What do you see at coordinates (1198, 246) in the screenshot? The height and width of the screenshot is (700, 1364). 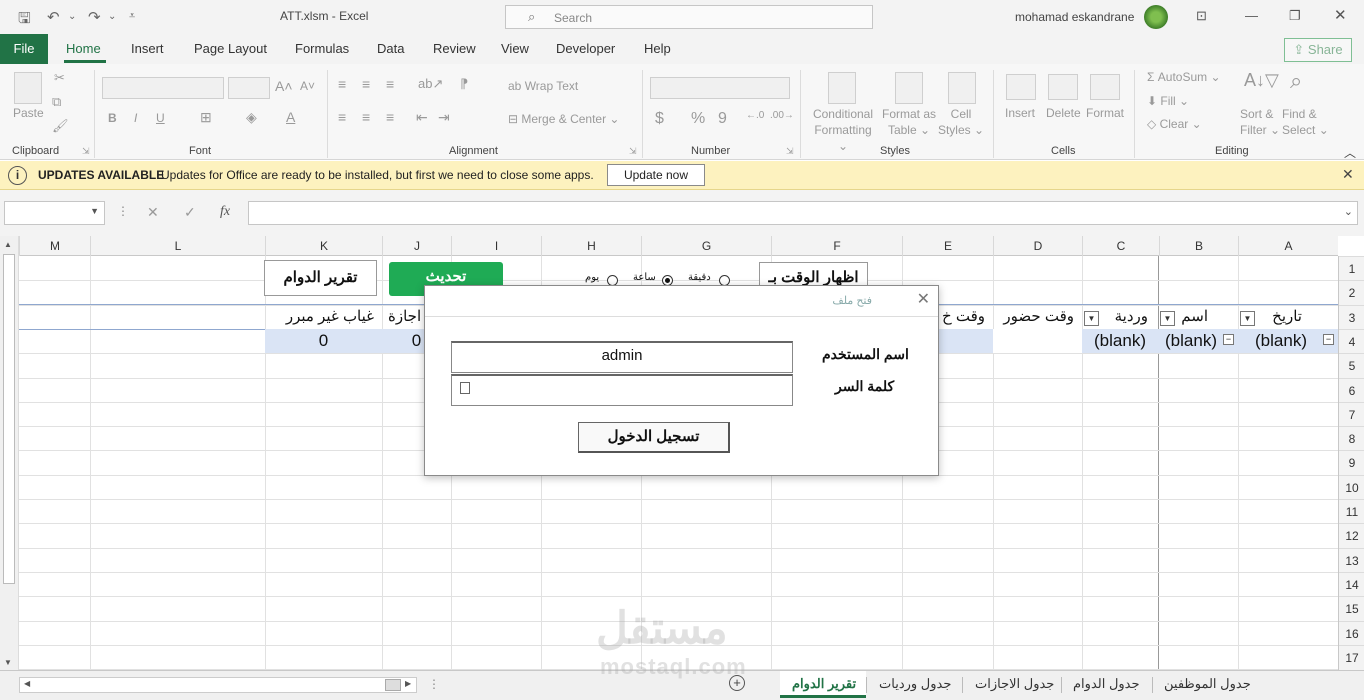 I see `column-header-b: B` at bounding box center [1198, 246].